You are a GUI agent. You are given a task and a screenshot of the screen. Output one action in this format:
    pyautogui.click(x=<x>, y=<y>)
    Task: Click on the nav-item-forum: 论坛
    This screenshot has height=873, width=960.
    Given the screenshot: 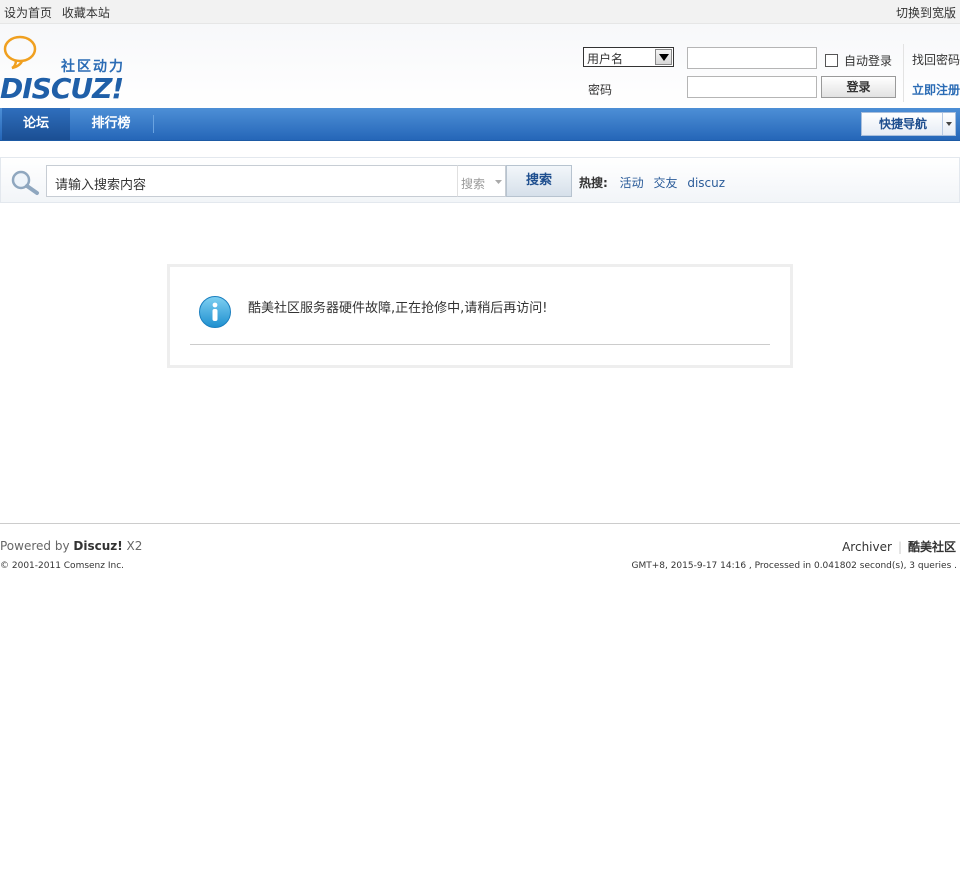 What is the action you would take?
    pyautogui.click(x=36, y=124)
    